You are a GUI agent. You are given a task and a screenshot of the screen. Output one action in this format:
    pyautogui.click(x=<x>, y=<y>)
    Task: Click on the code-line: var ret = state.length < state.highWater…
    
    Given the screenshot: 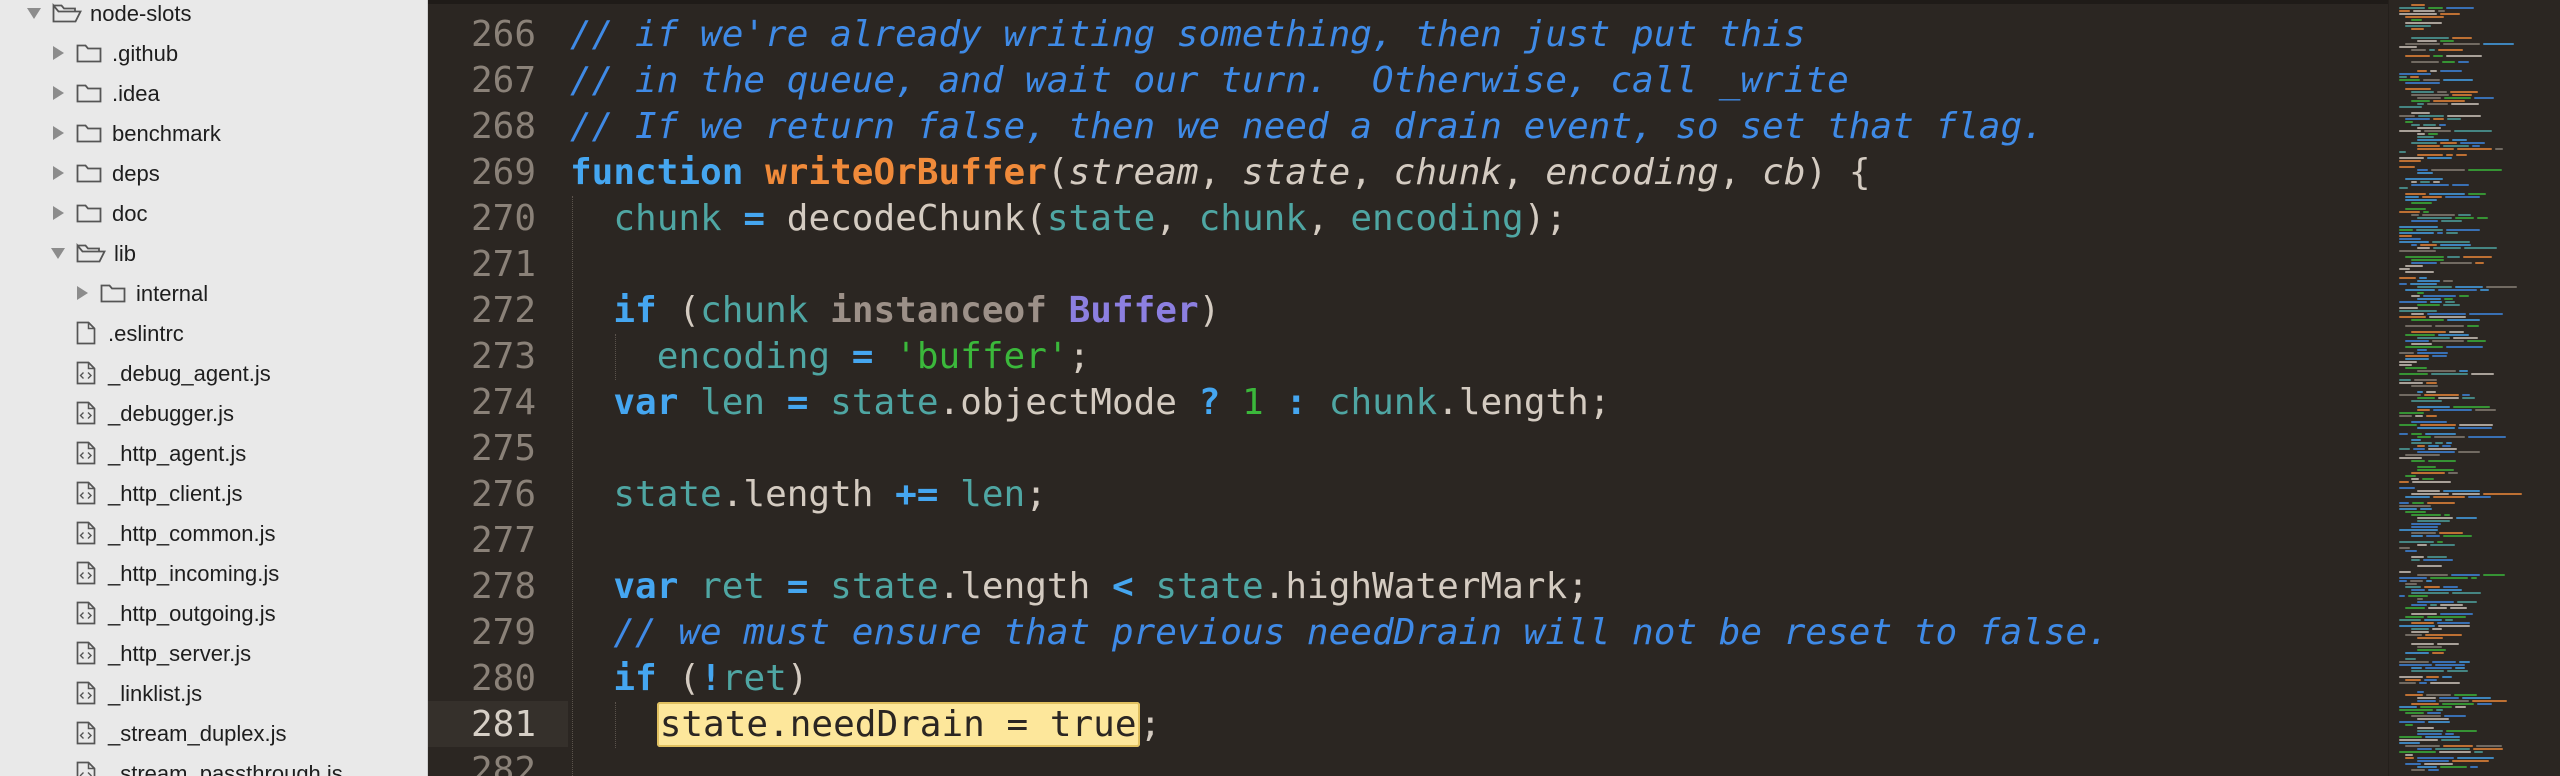 What is the action you would take?
    pyautogui.click(x=1079, y=587)
    